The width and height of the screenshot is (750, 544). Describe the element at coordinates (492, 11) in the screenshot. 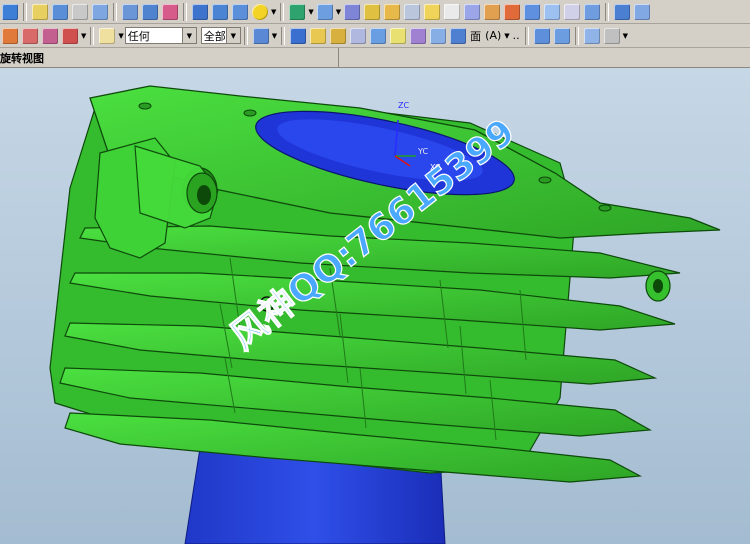

I see `thicken-icon` at that location.